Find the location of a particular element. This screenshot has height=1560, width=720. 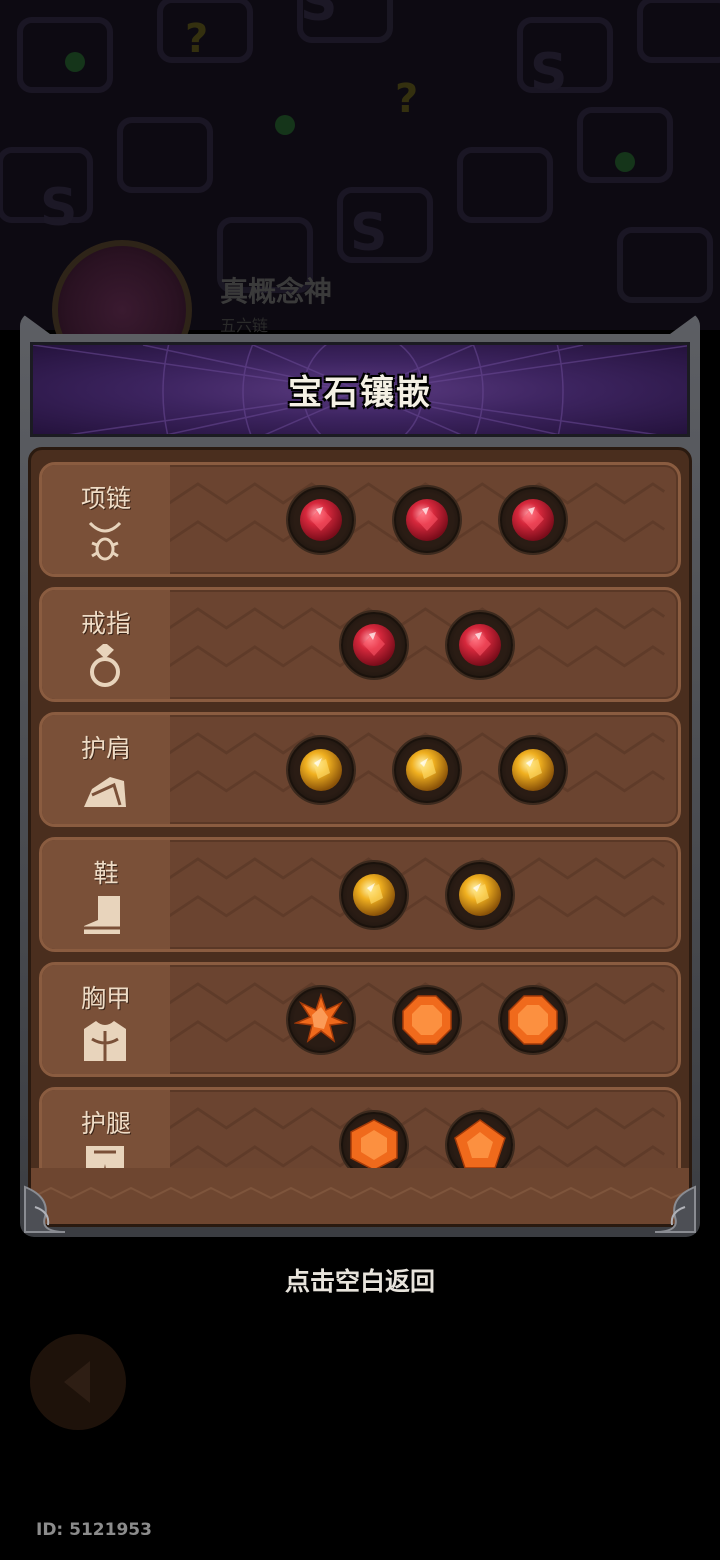

chestplate-icon is located at coordinates (105, 1041).